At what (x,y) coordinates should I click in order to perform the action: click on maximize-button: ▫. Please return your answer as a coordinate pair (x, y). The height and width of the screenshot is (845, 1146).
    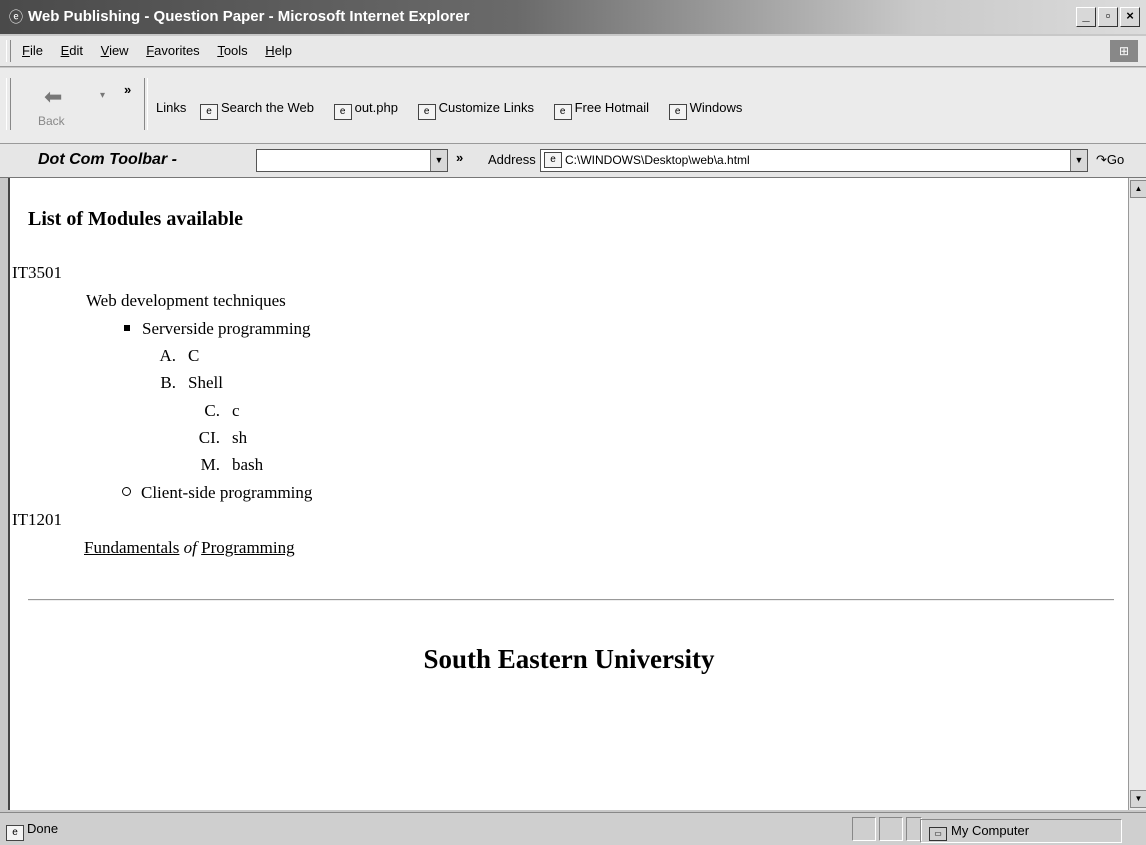
    Looking at the image, I should click on (1108, 17).